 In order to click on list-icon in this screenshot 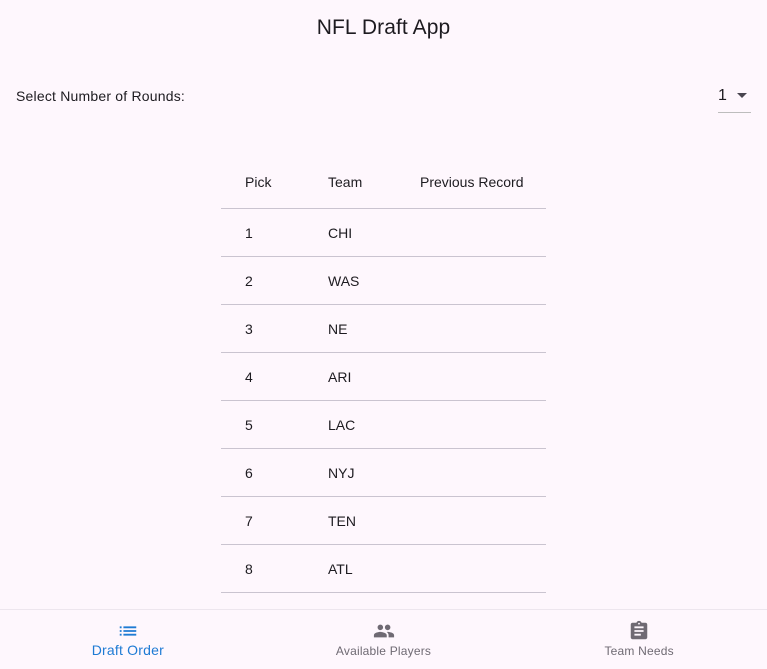, I will do `click(128, 631)`.